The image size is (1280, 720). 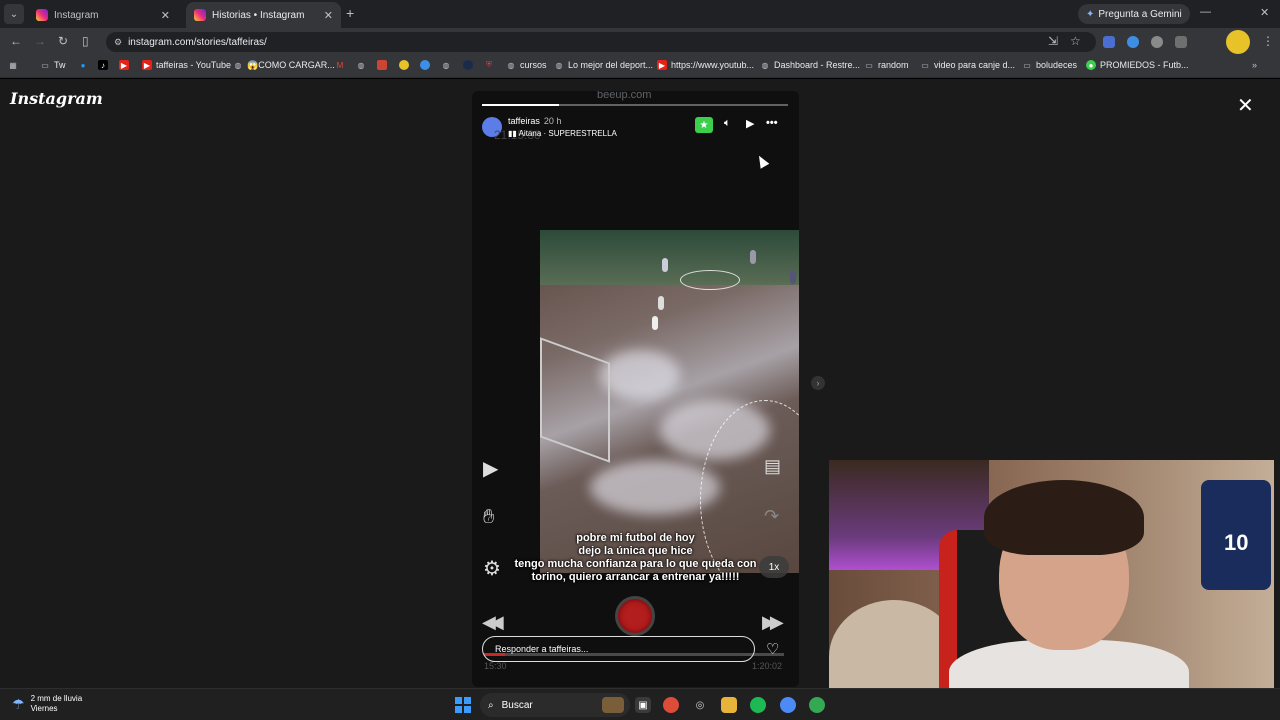 I want to click on dark-bookmark-icon, so click(x=468, y=65).